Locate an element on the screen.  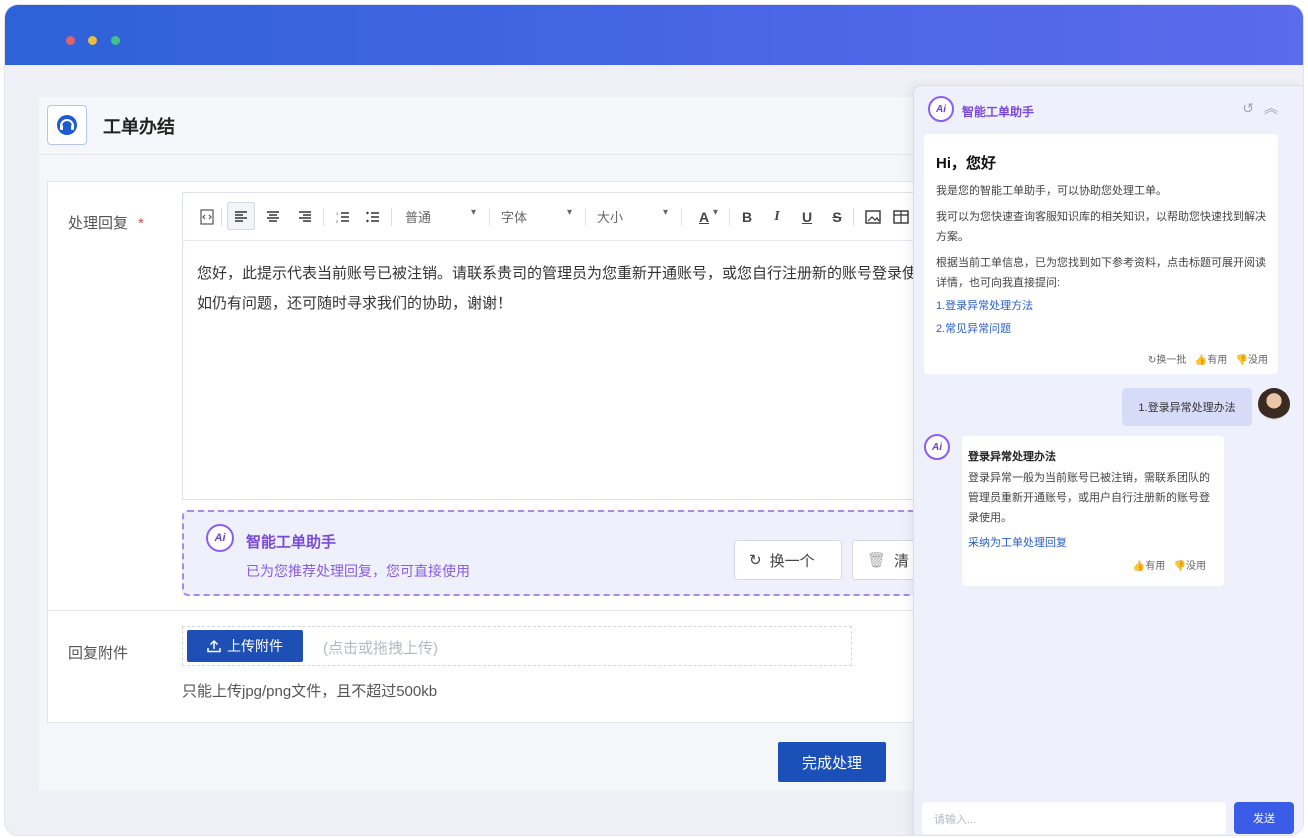
align-right-icon is located at coordinates (305, 217).